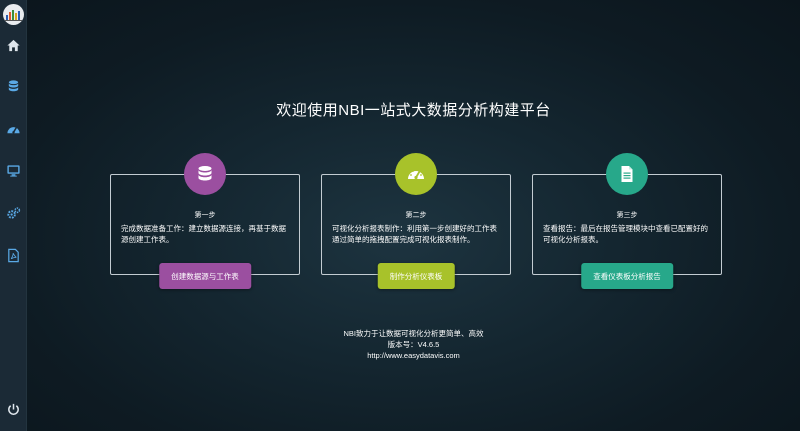  I want to click on step-description: 查看报告：最后在报告管理模块中查看已配置好的可视化分析报表。, so click(625, 234).